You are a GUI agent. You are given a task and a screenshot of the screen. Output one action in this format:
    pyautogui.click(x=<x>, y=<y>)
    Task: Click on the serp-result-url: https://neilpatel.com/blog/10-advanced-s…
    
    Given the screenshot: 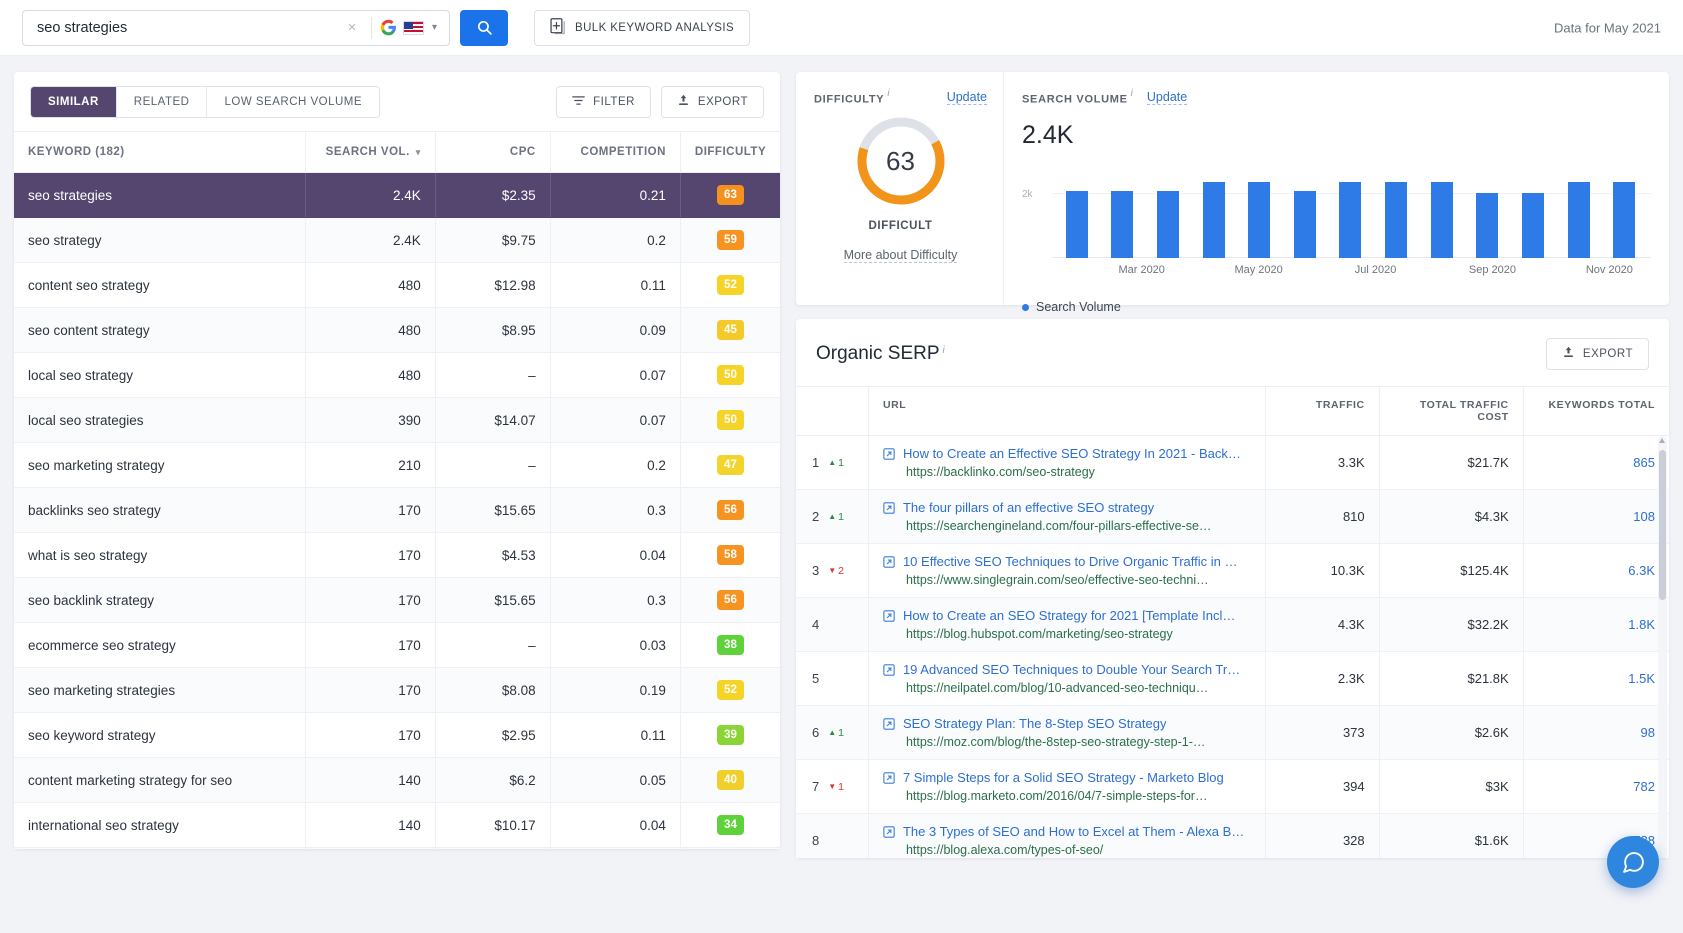 What is the action you would take?
    pyautogui.click(x=1078, y=688)
    